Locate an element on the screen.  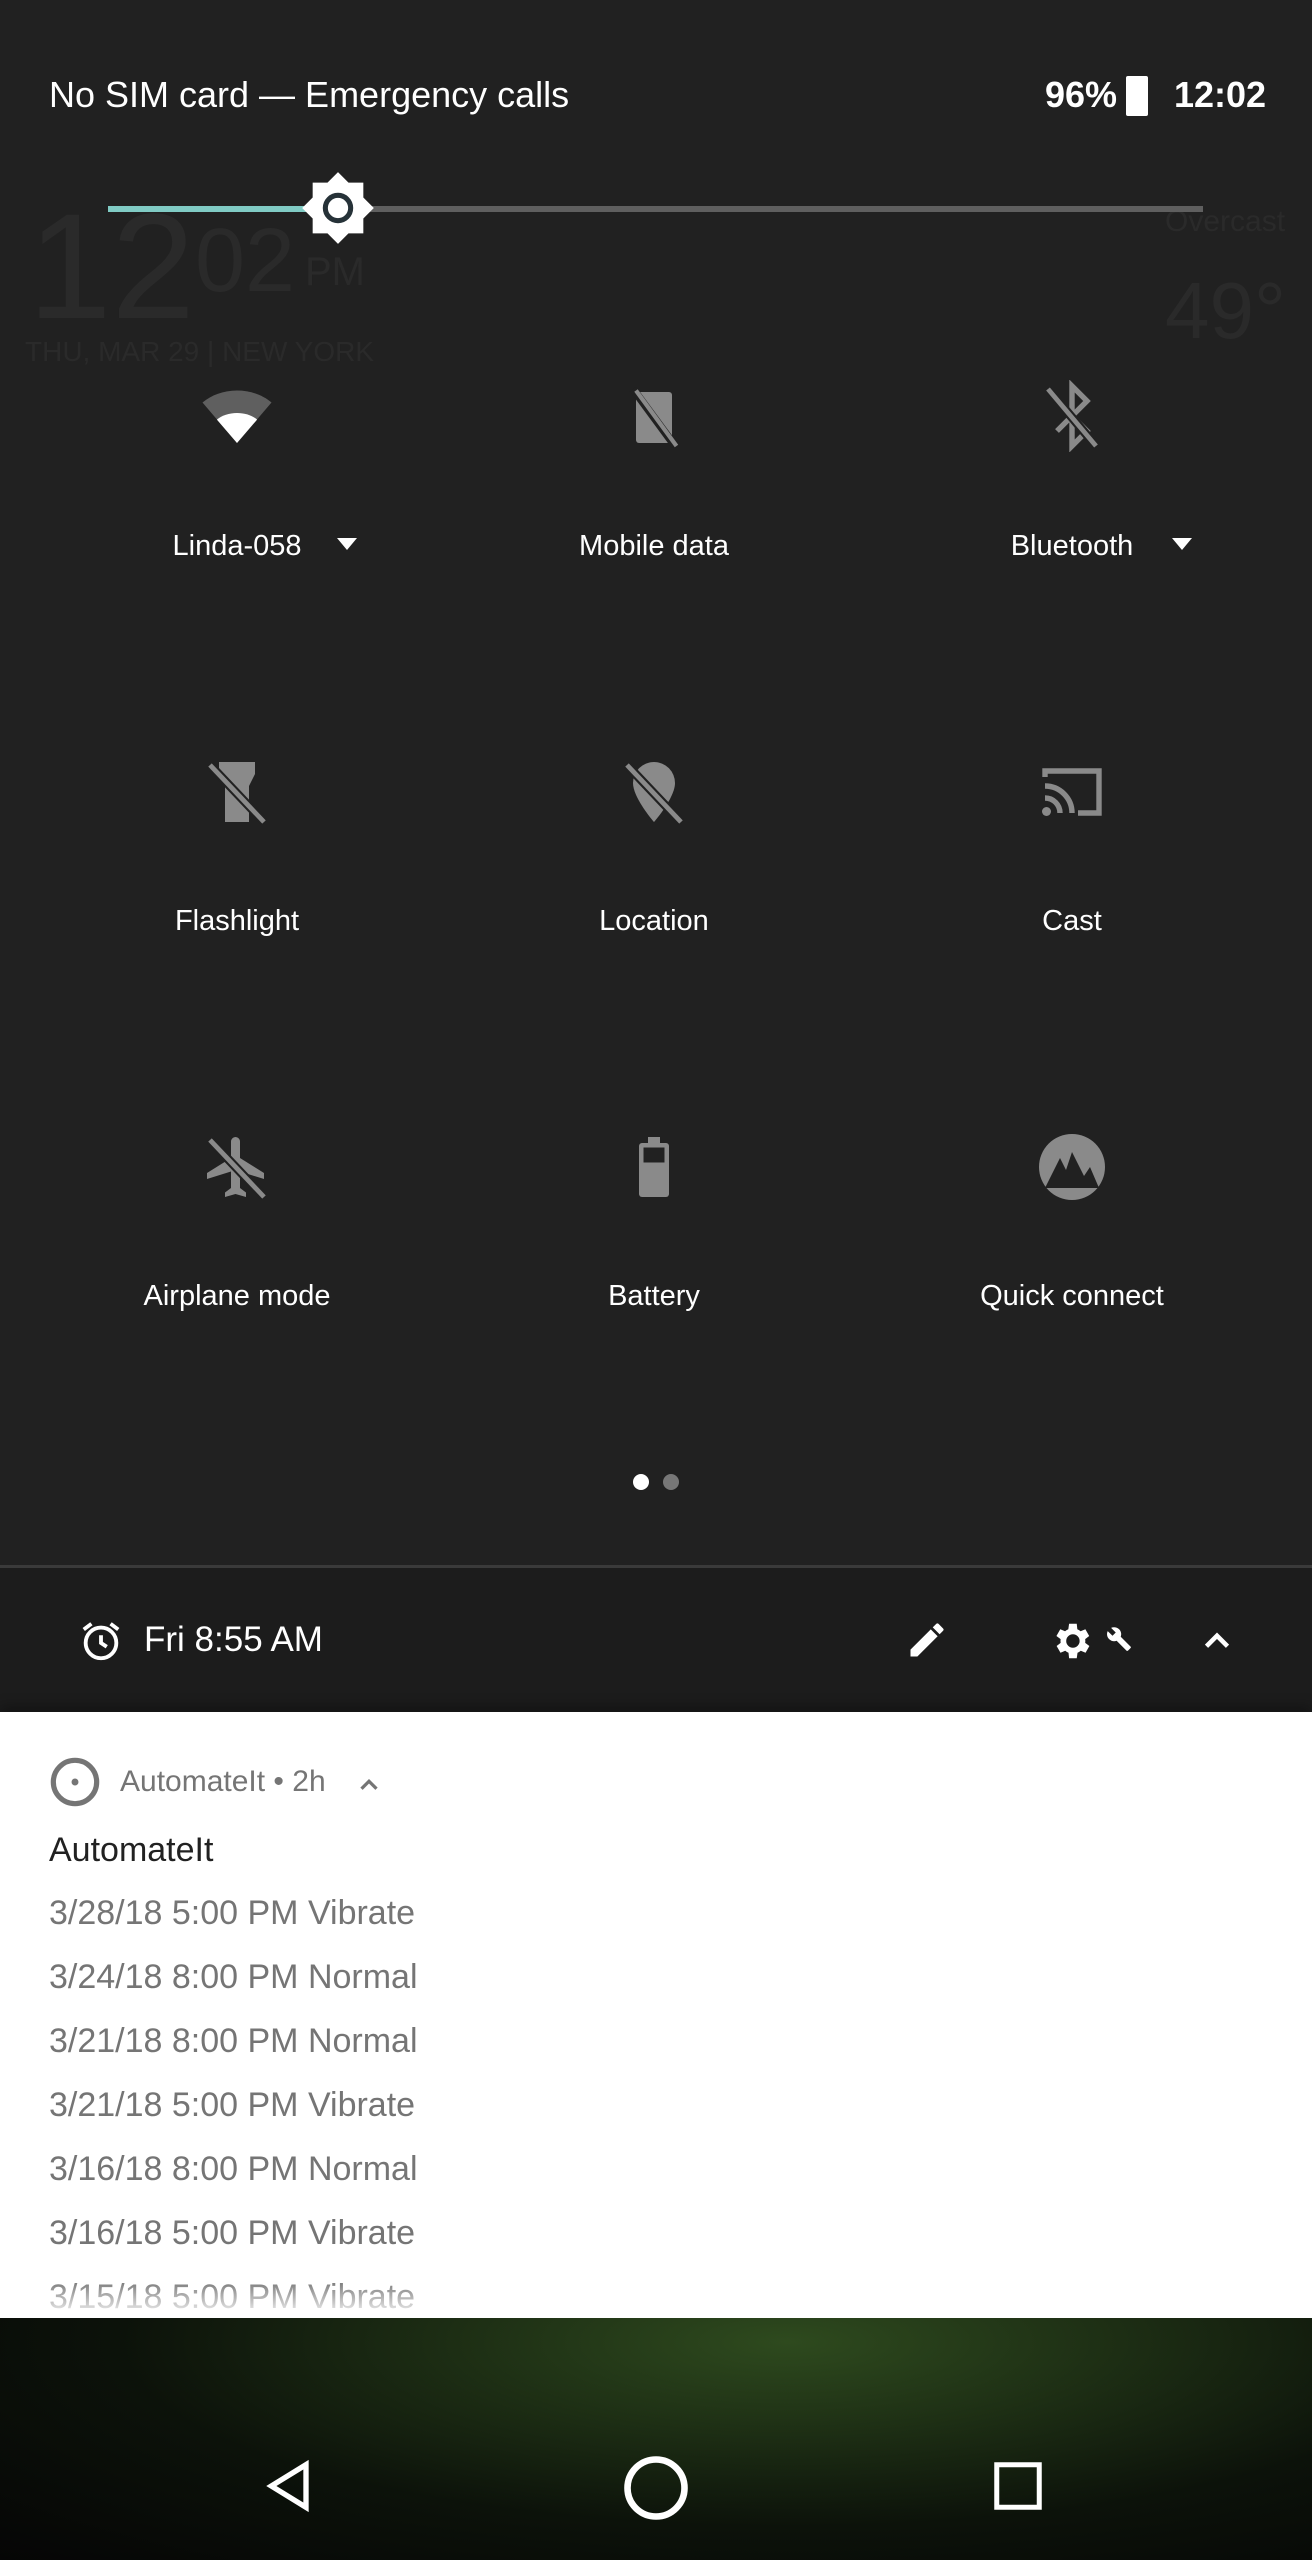
recents-icon is located at coordinates (1018, 2486).